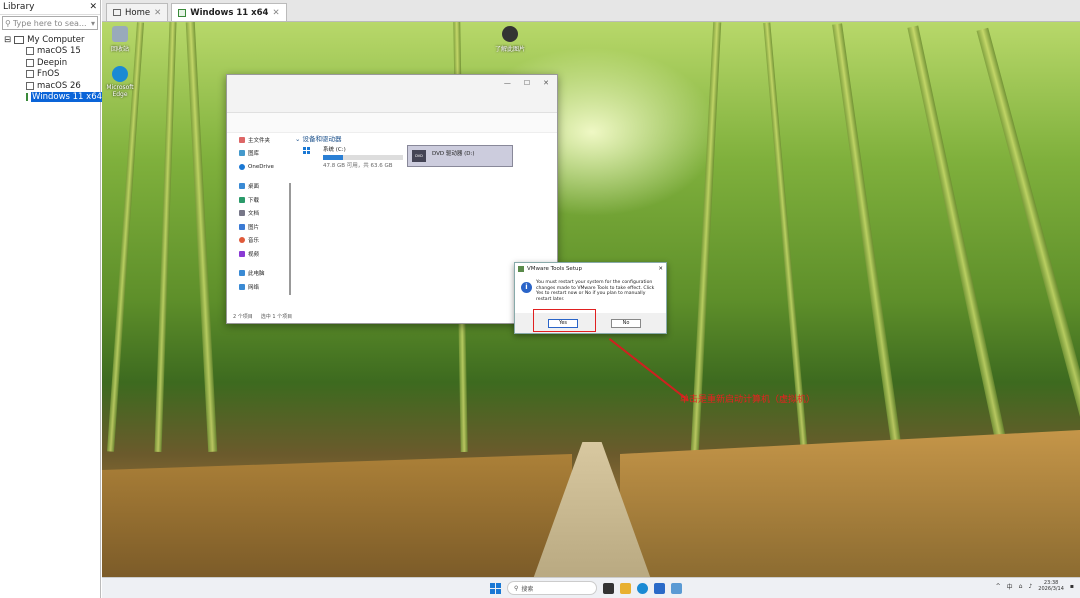  I want to click on nav-label: OneDrive, so click(261, 166).